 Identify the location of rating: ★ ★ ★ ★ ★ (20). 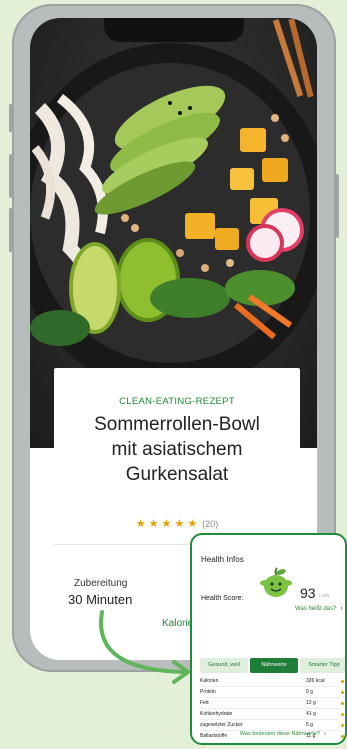
(177, 523).